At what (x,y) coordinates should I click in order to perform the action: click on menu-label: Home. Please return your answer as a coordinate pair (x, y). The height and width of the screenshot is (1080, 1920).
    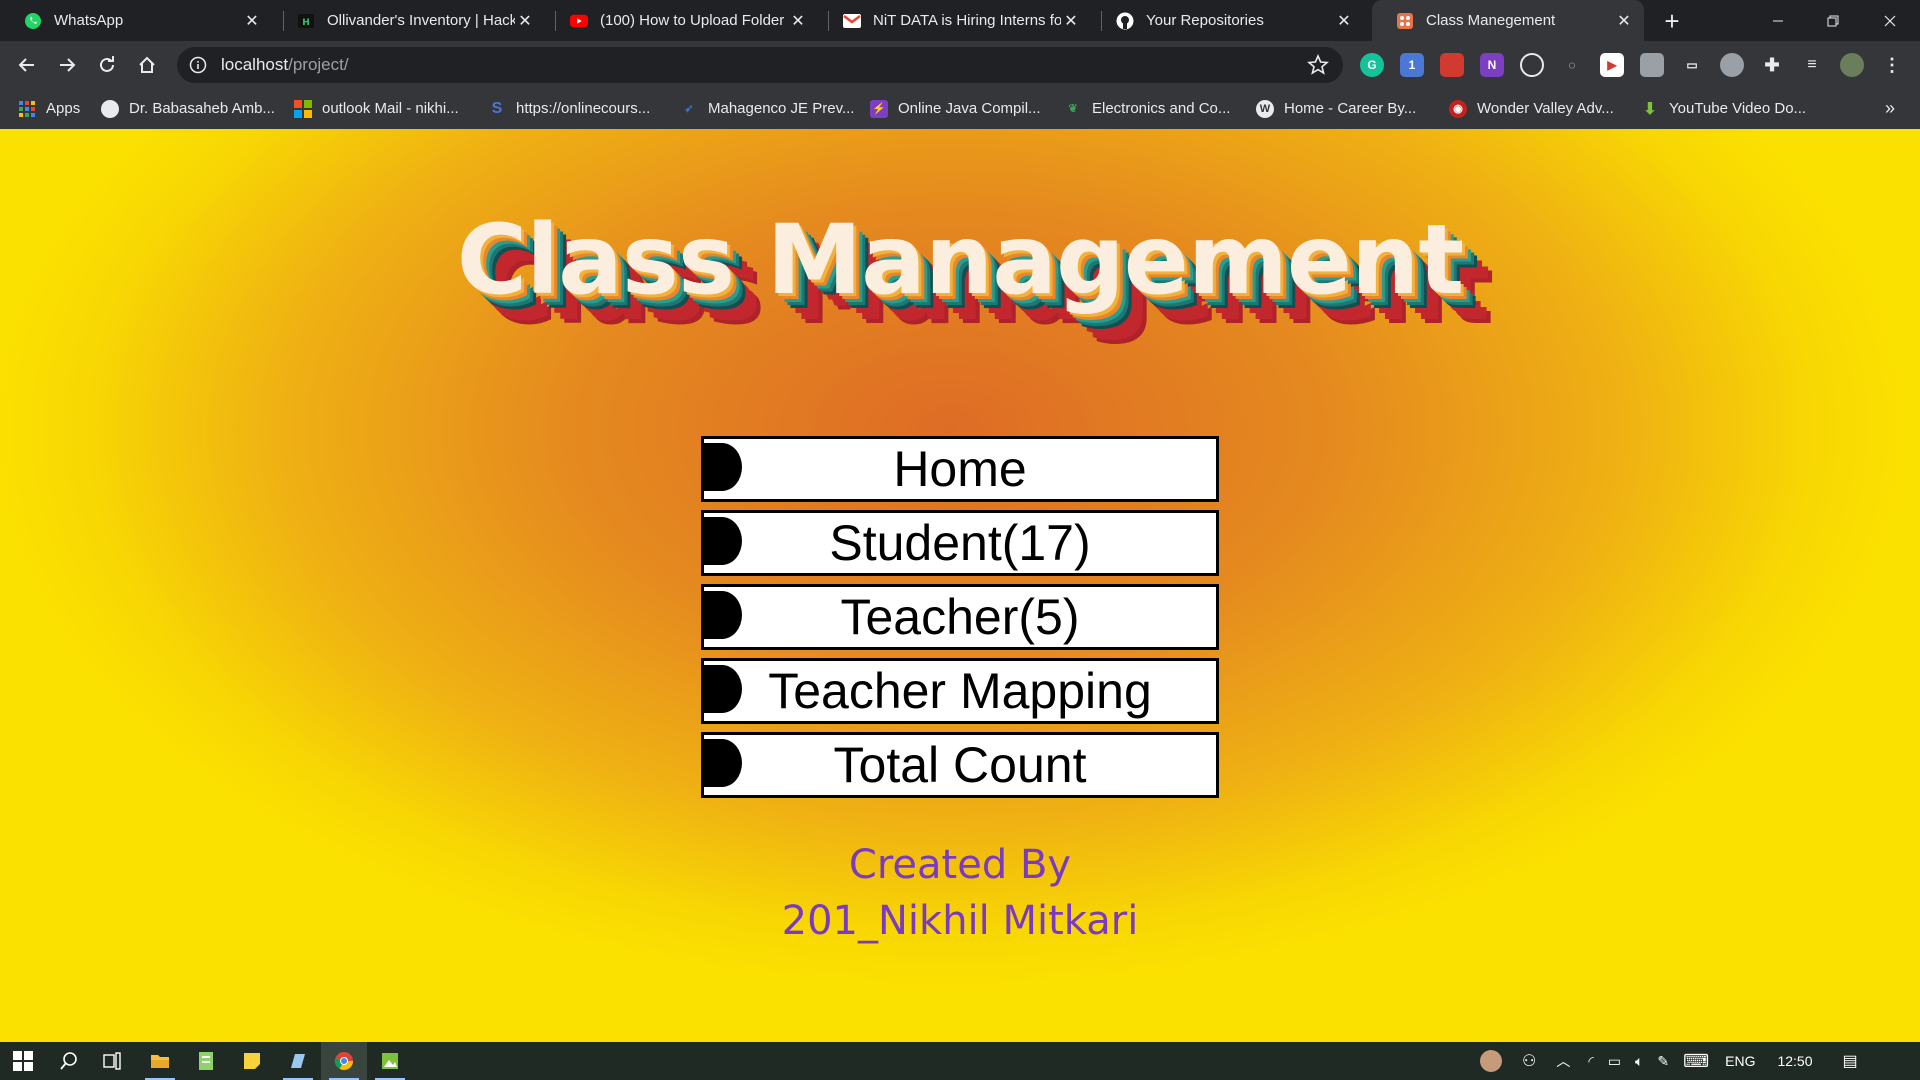
    Looking at the image, I should click on (960, 469).